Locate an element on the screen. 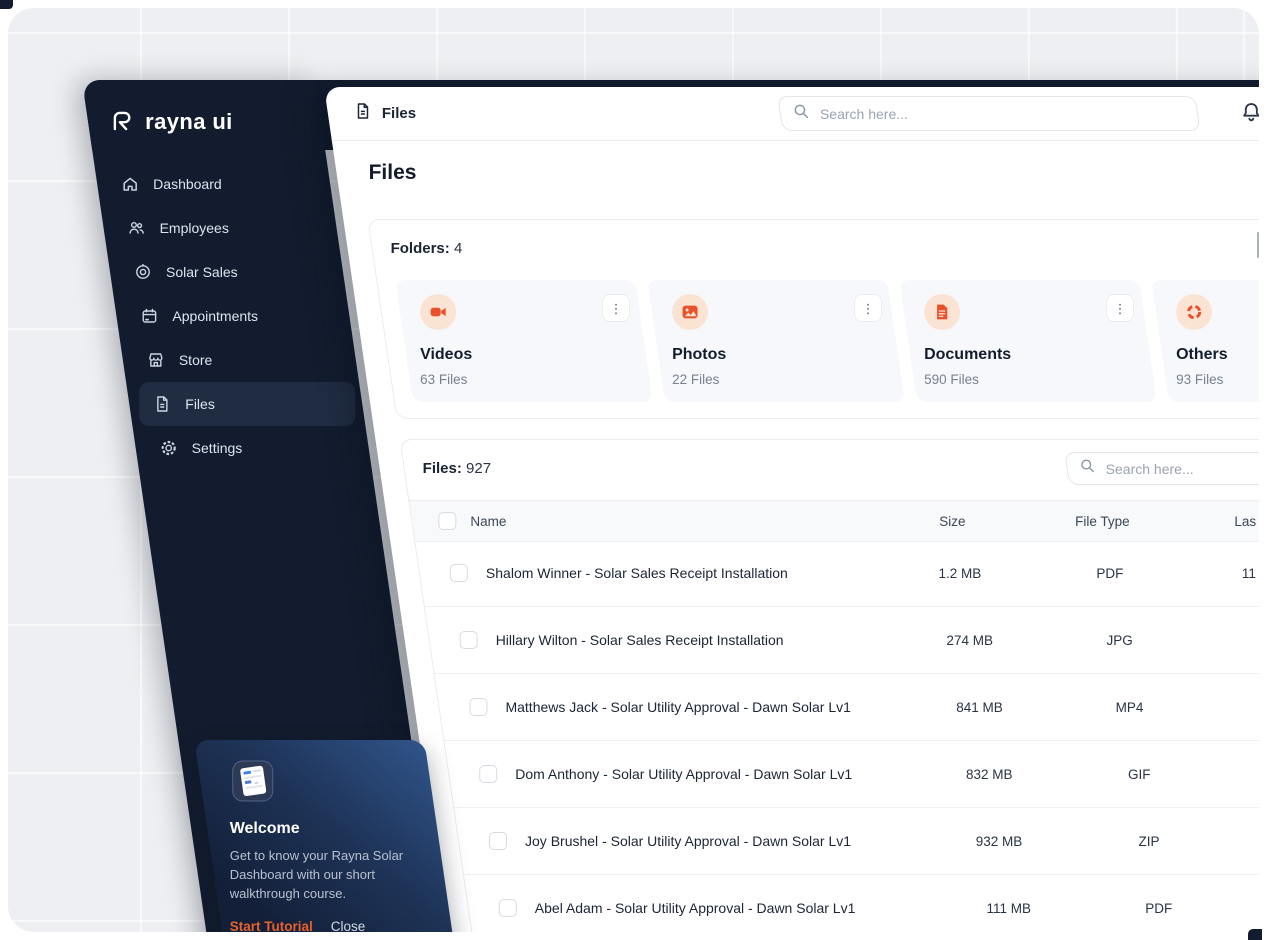  logo: rayna ui is located at coordinates (170, 122).